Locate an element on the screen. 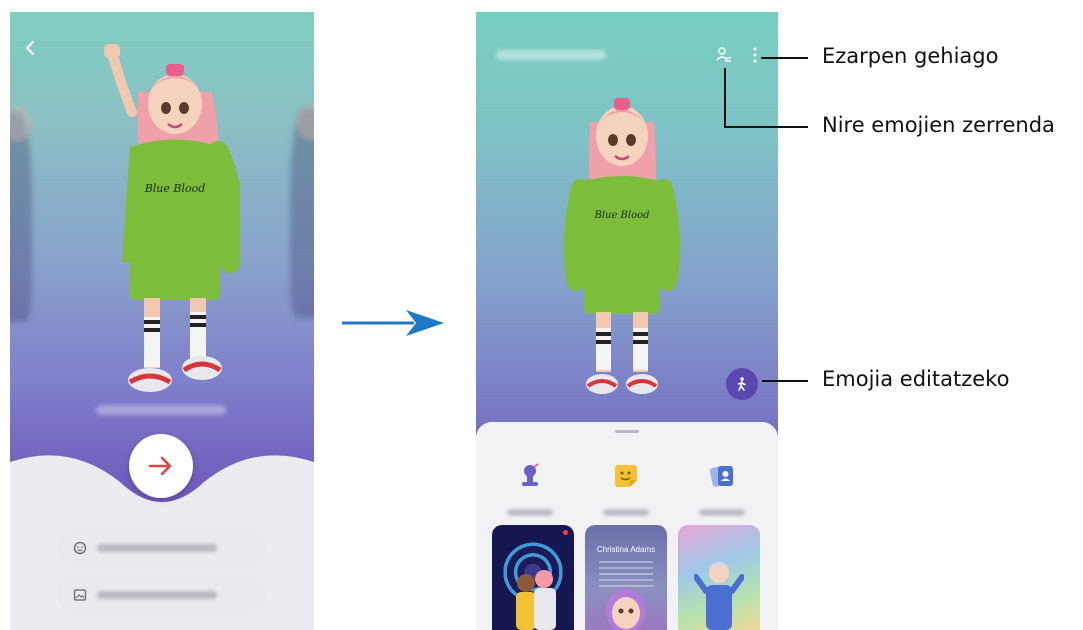 Image resolution: width=1083 pixels, height=630 pixels. preview-avatar-posing is located at coordinates (719, 596).